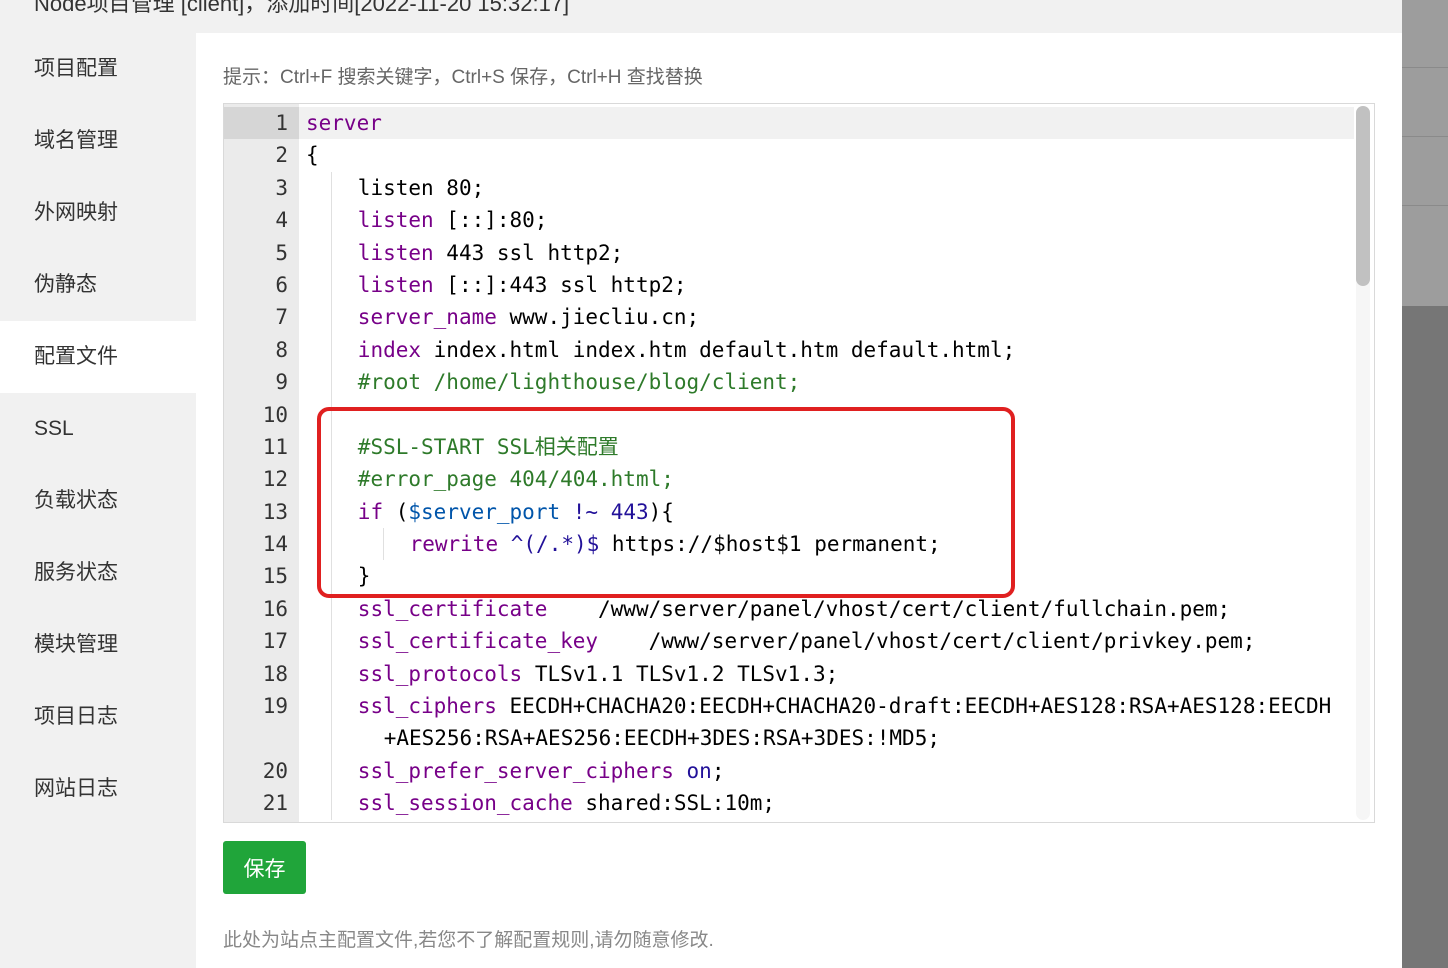  What do you see at coordinates (98, 141) in the screenshot?
I see `sidebar-item-domain-management: 域名管理` at bounding box center [98, 141].